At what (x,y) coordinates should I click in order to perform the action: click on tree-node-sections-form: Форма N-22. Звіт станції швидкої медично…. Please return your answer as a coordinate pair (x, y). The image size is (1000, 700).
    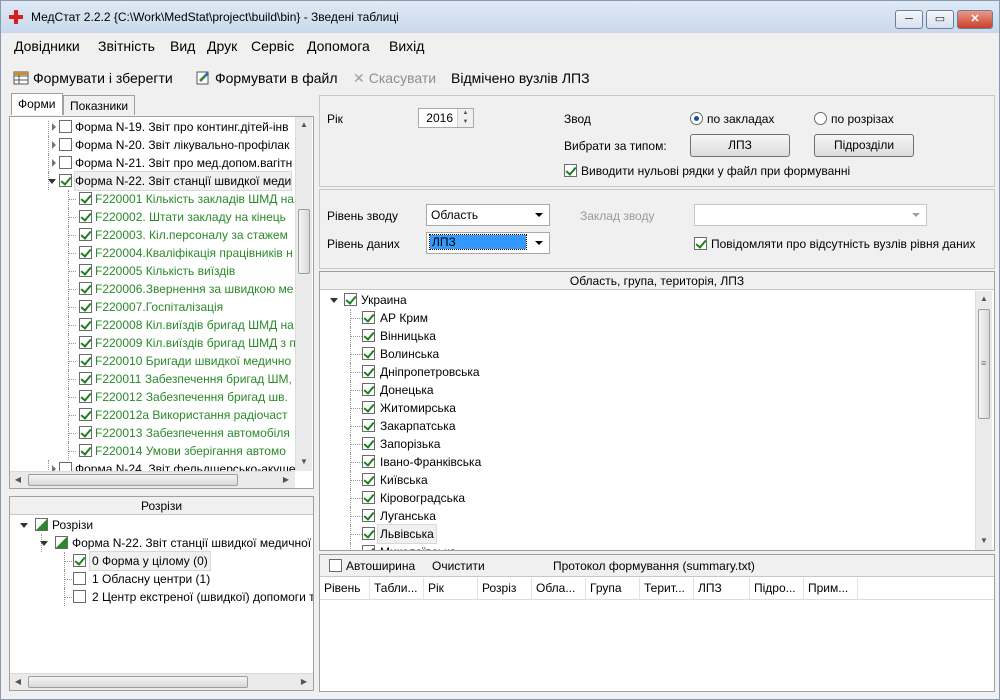
    Looking at the image, I should click on (161, 543).